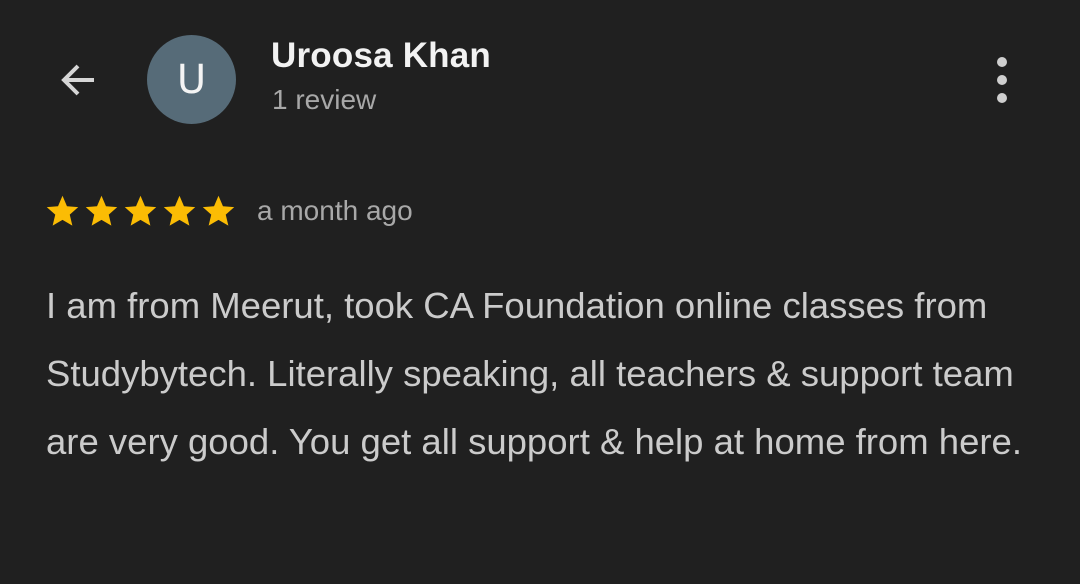 This screenshot has width=1080, height=584. I want to click on reviewer-name: Uroosa Khan, so click(381, 56).